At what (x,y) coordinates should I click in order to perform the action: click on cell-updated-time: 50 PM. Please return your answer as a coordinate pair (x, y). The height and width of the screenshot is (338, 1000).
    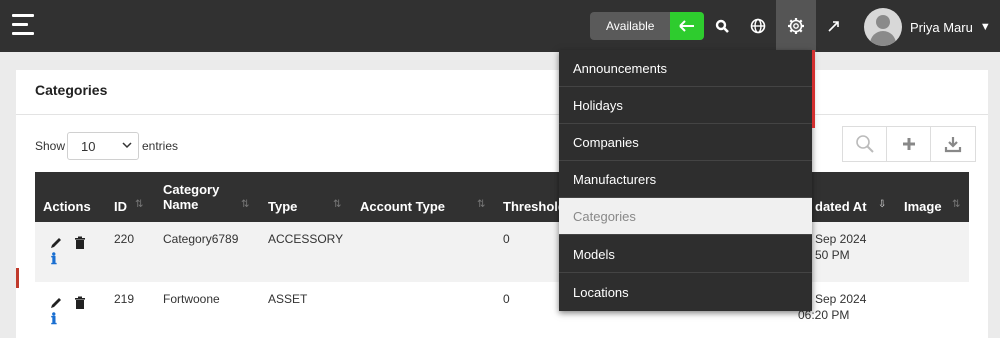
    Looking at the image, I should click on (832, 255).